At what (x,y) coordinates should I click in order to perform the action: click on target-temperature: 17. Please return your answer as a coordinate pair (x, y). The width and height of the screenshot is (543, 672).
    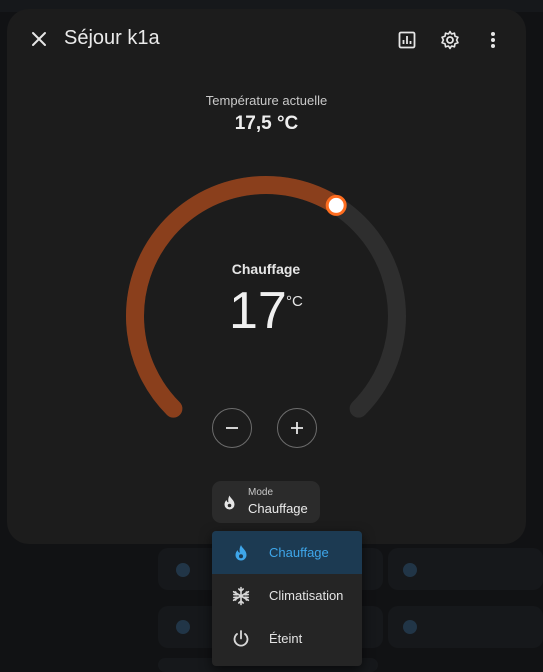
    Looking at the image, I should click on (258, 311).